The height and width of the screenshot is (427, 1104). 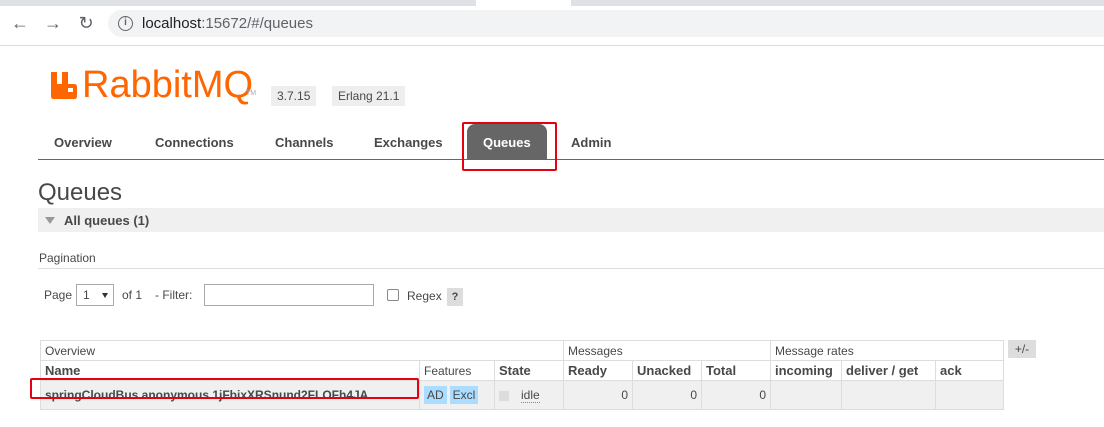 What do you see at coordinates (504, 395) in the screenshot?
I see `state-indicator-icon` at bounding box center [504, 395].